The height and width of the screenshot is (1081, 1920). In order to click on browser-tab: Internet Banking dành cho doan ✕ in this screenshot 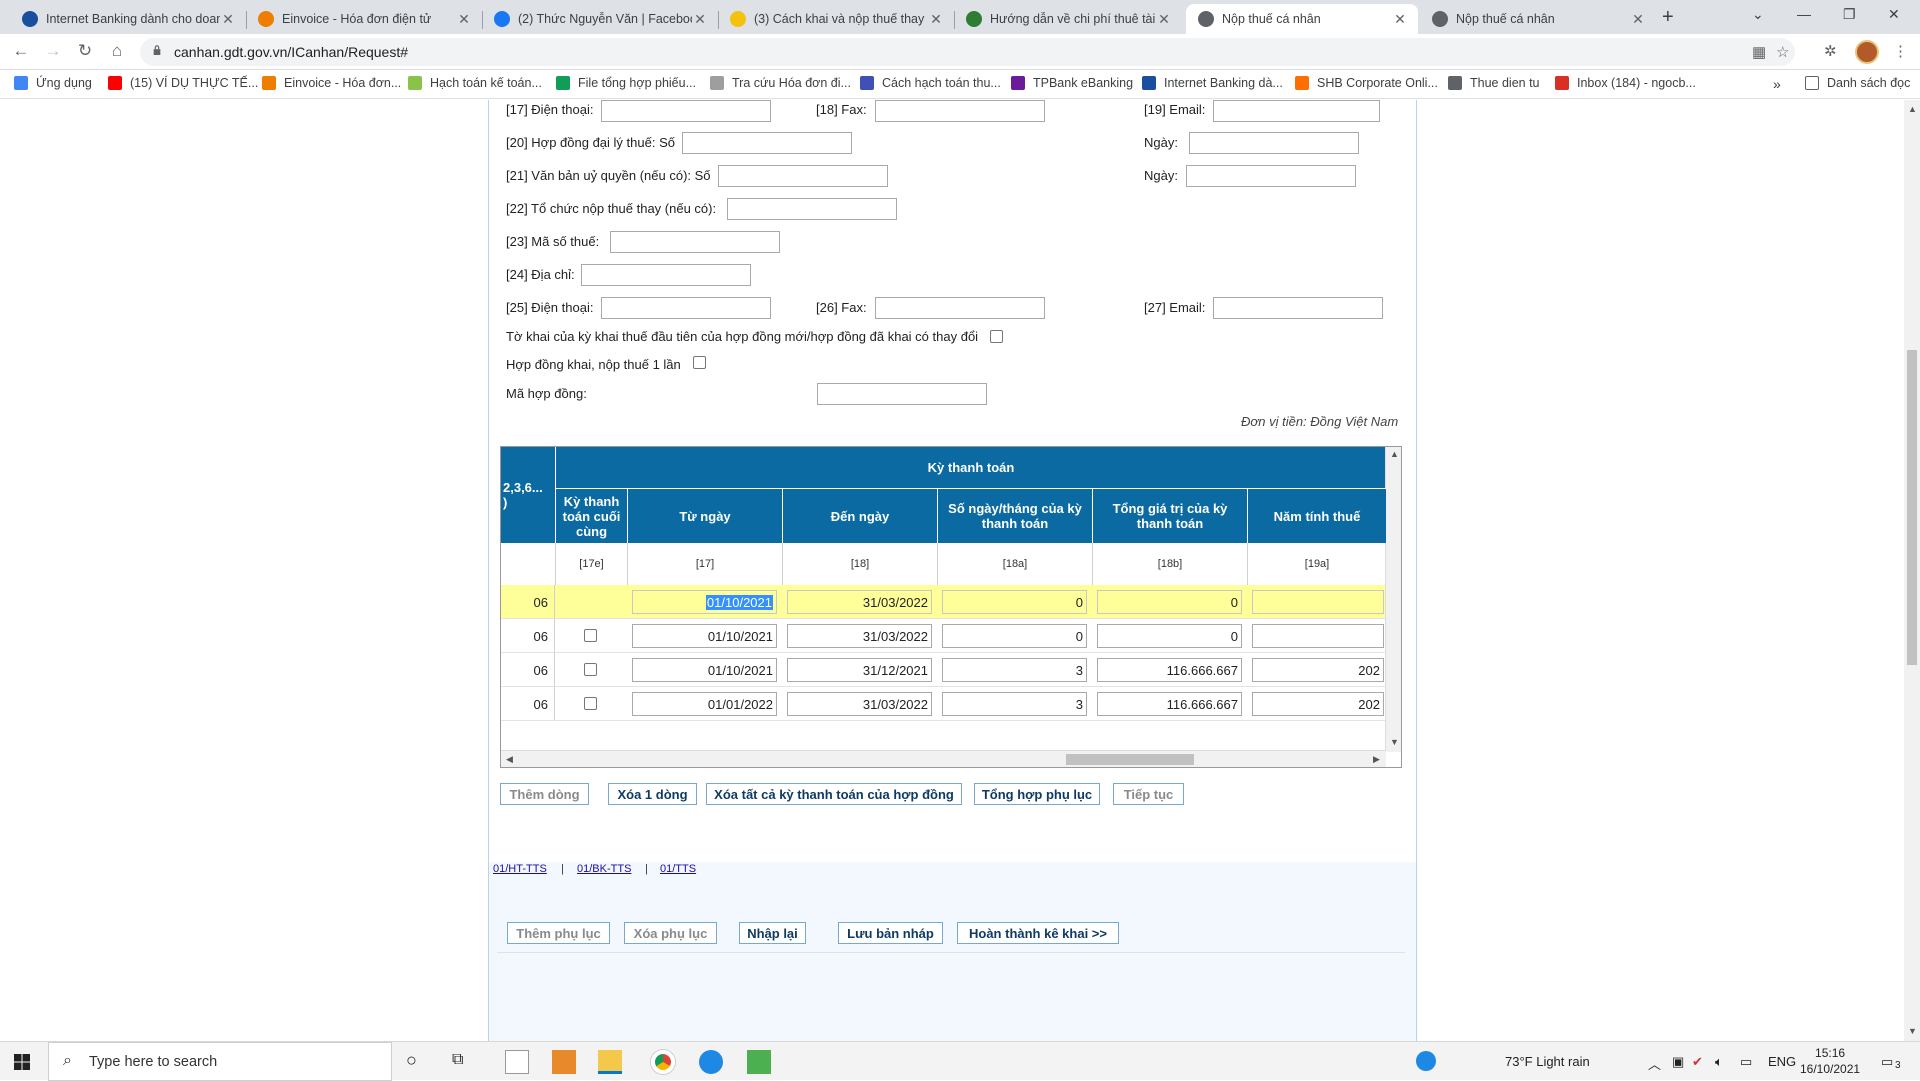, I will do `click(128, 19)`.